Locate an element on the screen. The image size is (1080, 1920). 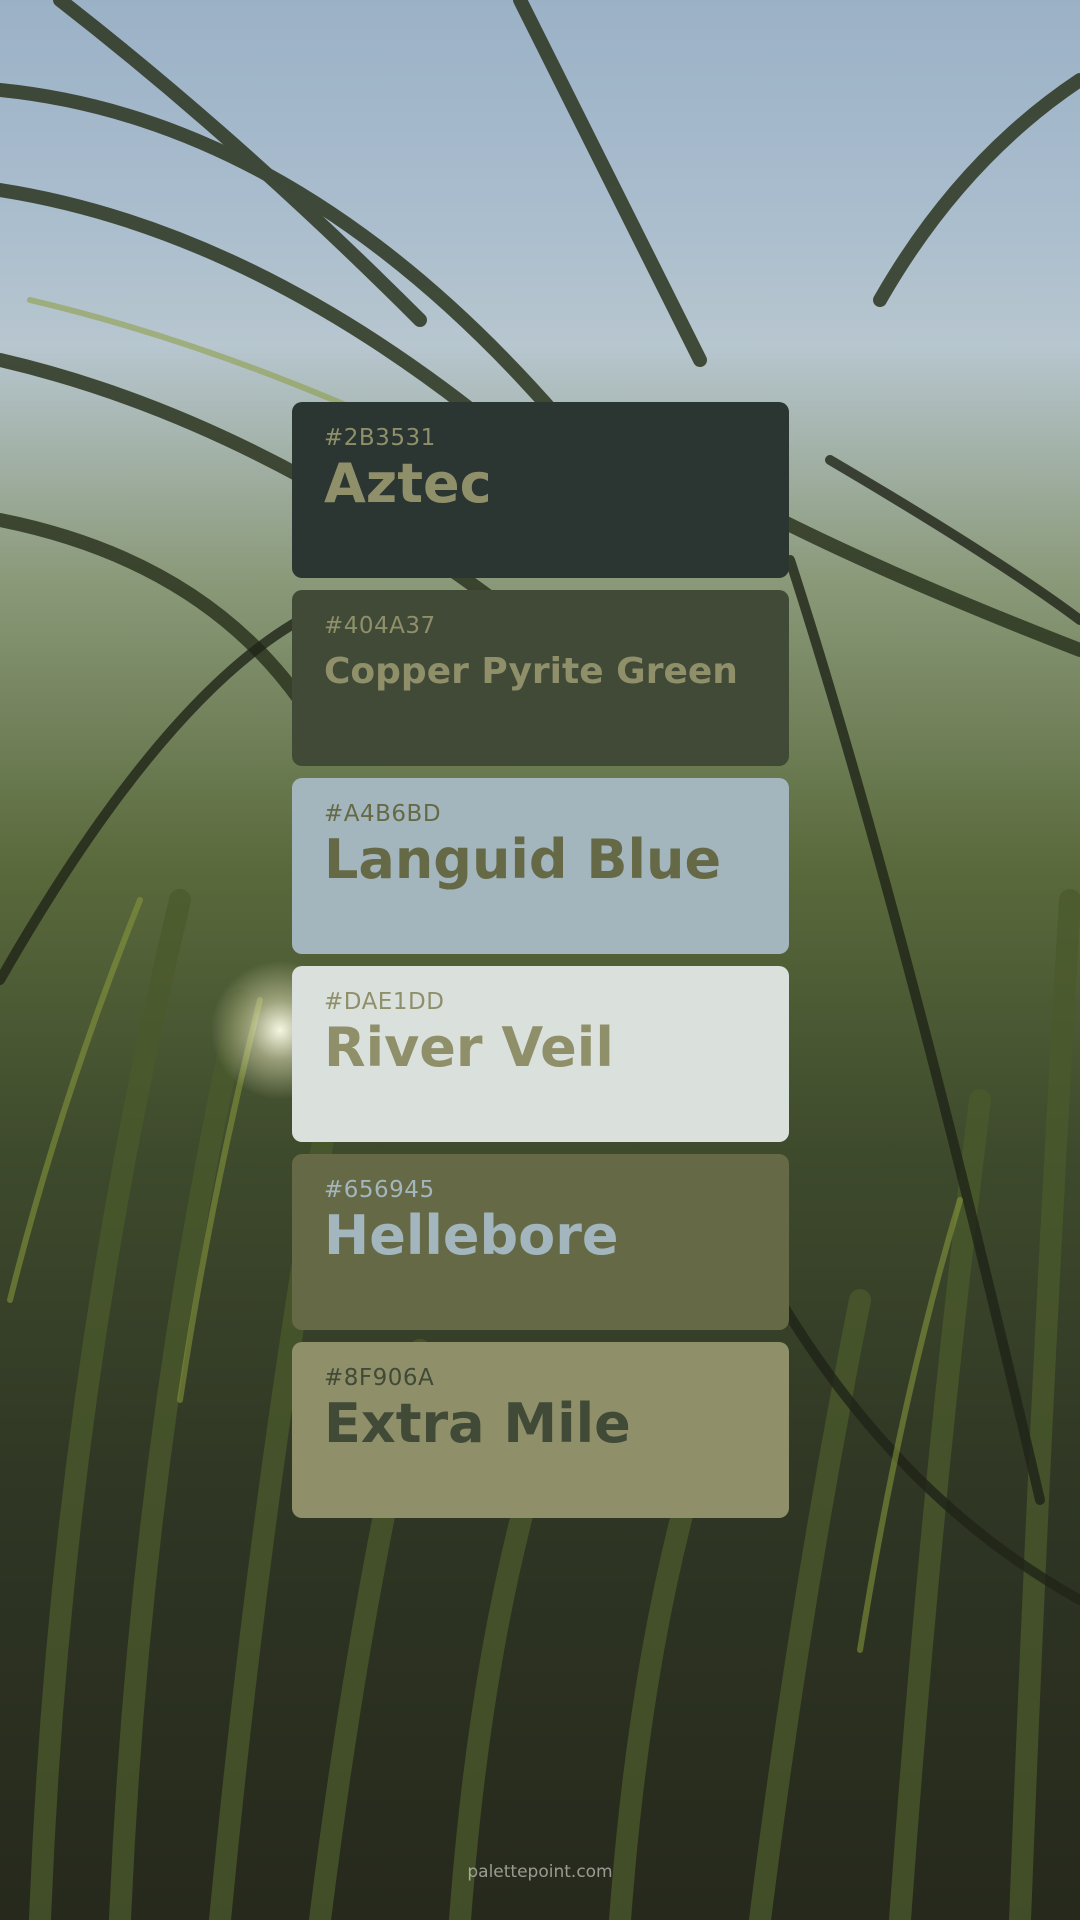
color-name: Extra Mile is located at coordinates (477, 1423).